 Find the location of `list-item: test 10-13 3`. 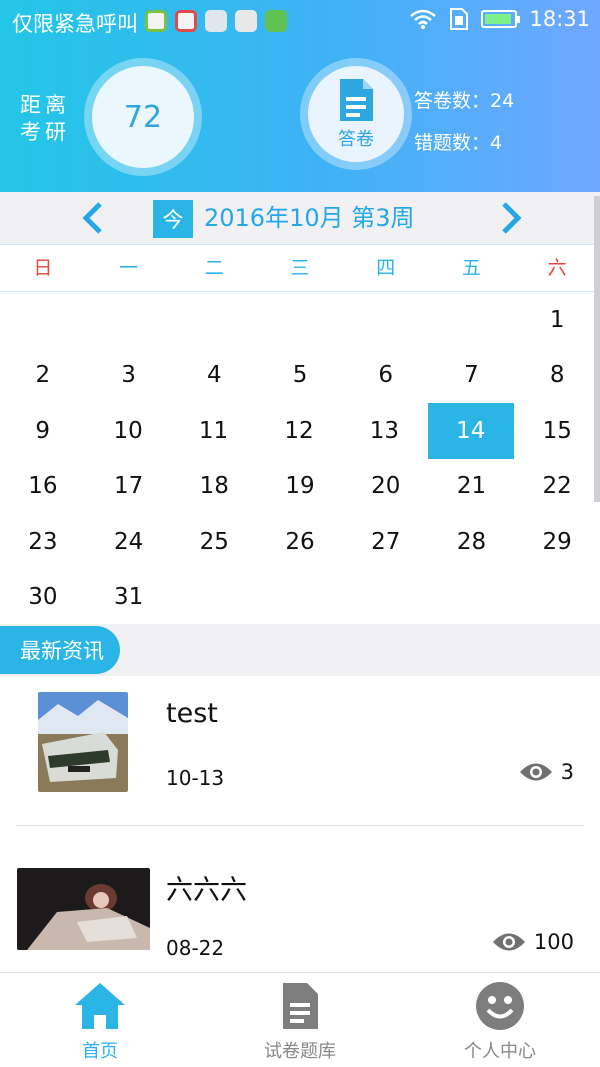

list-item: test 10-13 3 is located at coordinates (300, 751).